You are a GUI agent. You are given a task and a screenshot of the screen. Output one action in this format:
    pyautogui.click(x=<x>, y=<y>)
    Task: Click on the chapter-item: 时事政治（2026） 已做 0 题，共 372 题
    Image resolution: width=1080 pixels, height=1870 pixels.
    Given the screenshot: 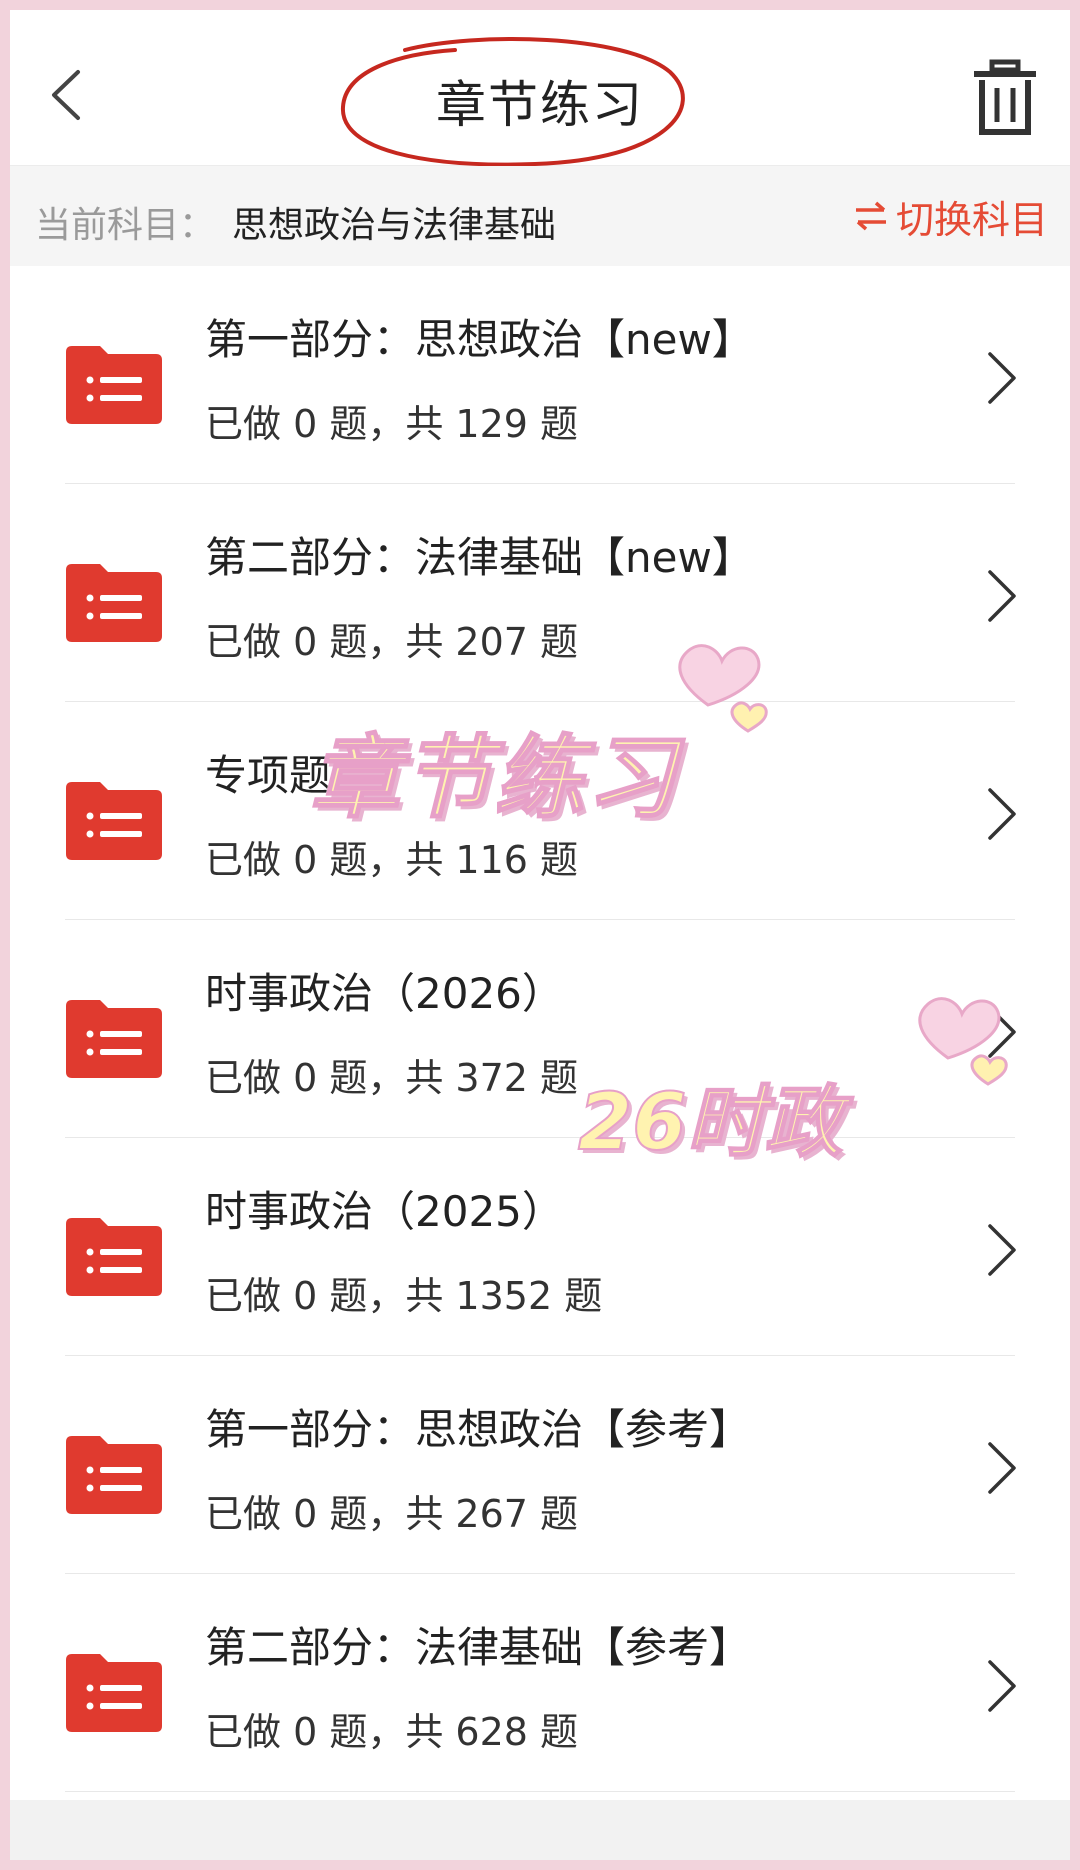 What is the action you would take?
    pyautogui.click(x=540, y=1029)
    